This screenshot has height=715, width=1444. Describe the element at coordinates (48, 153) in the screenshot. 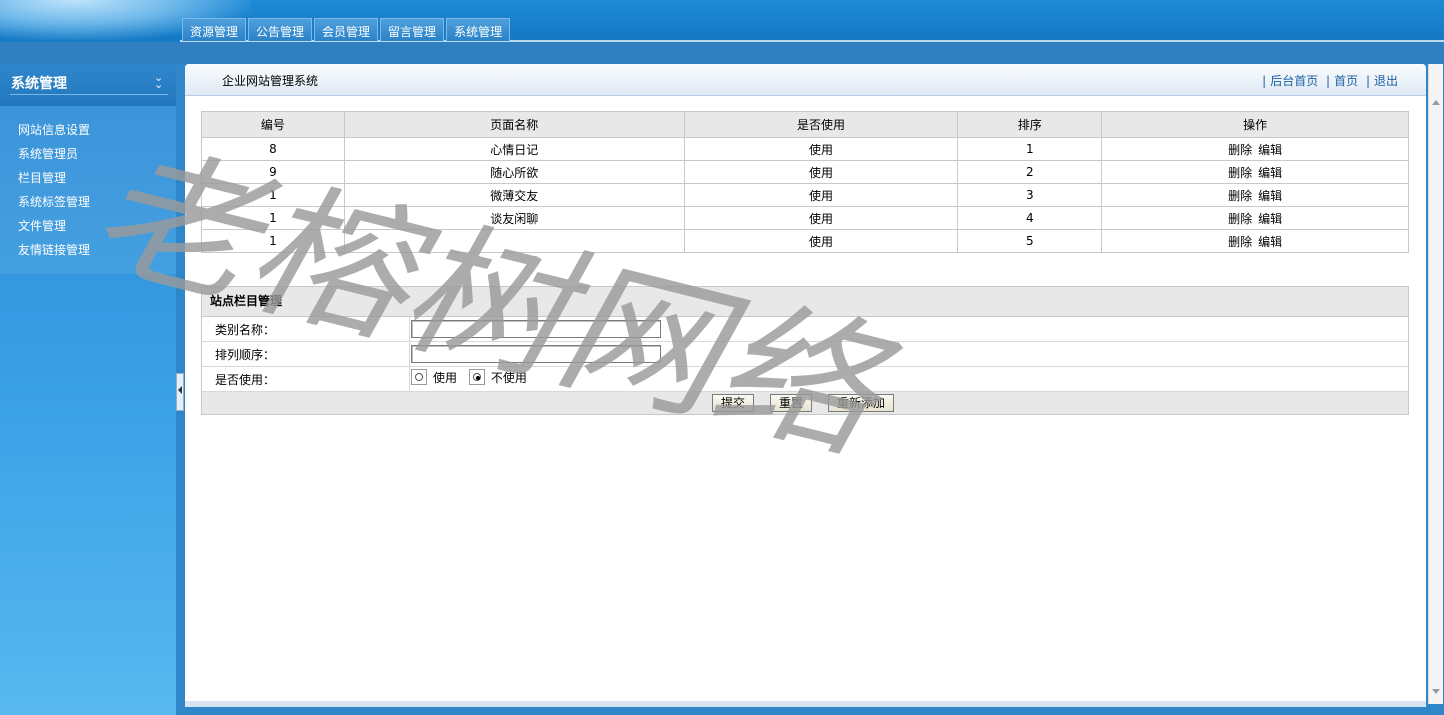

I see `sidebar-item-admins: 系统管理员` at that location.